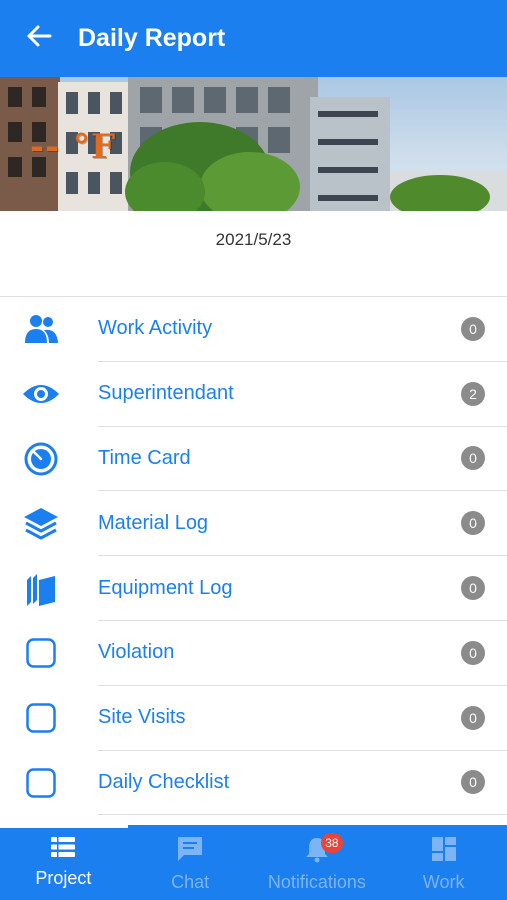 The image size is (507, 900). I want to click on item-label: Material Log, so click(153, 522).